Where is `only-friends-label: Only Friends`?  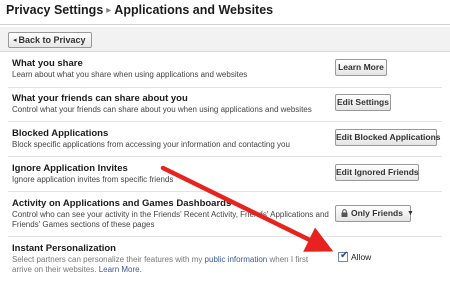 only-friends-label: Only Friends is located at coordinates (377, 213).